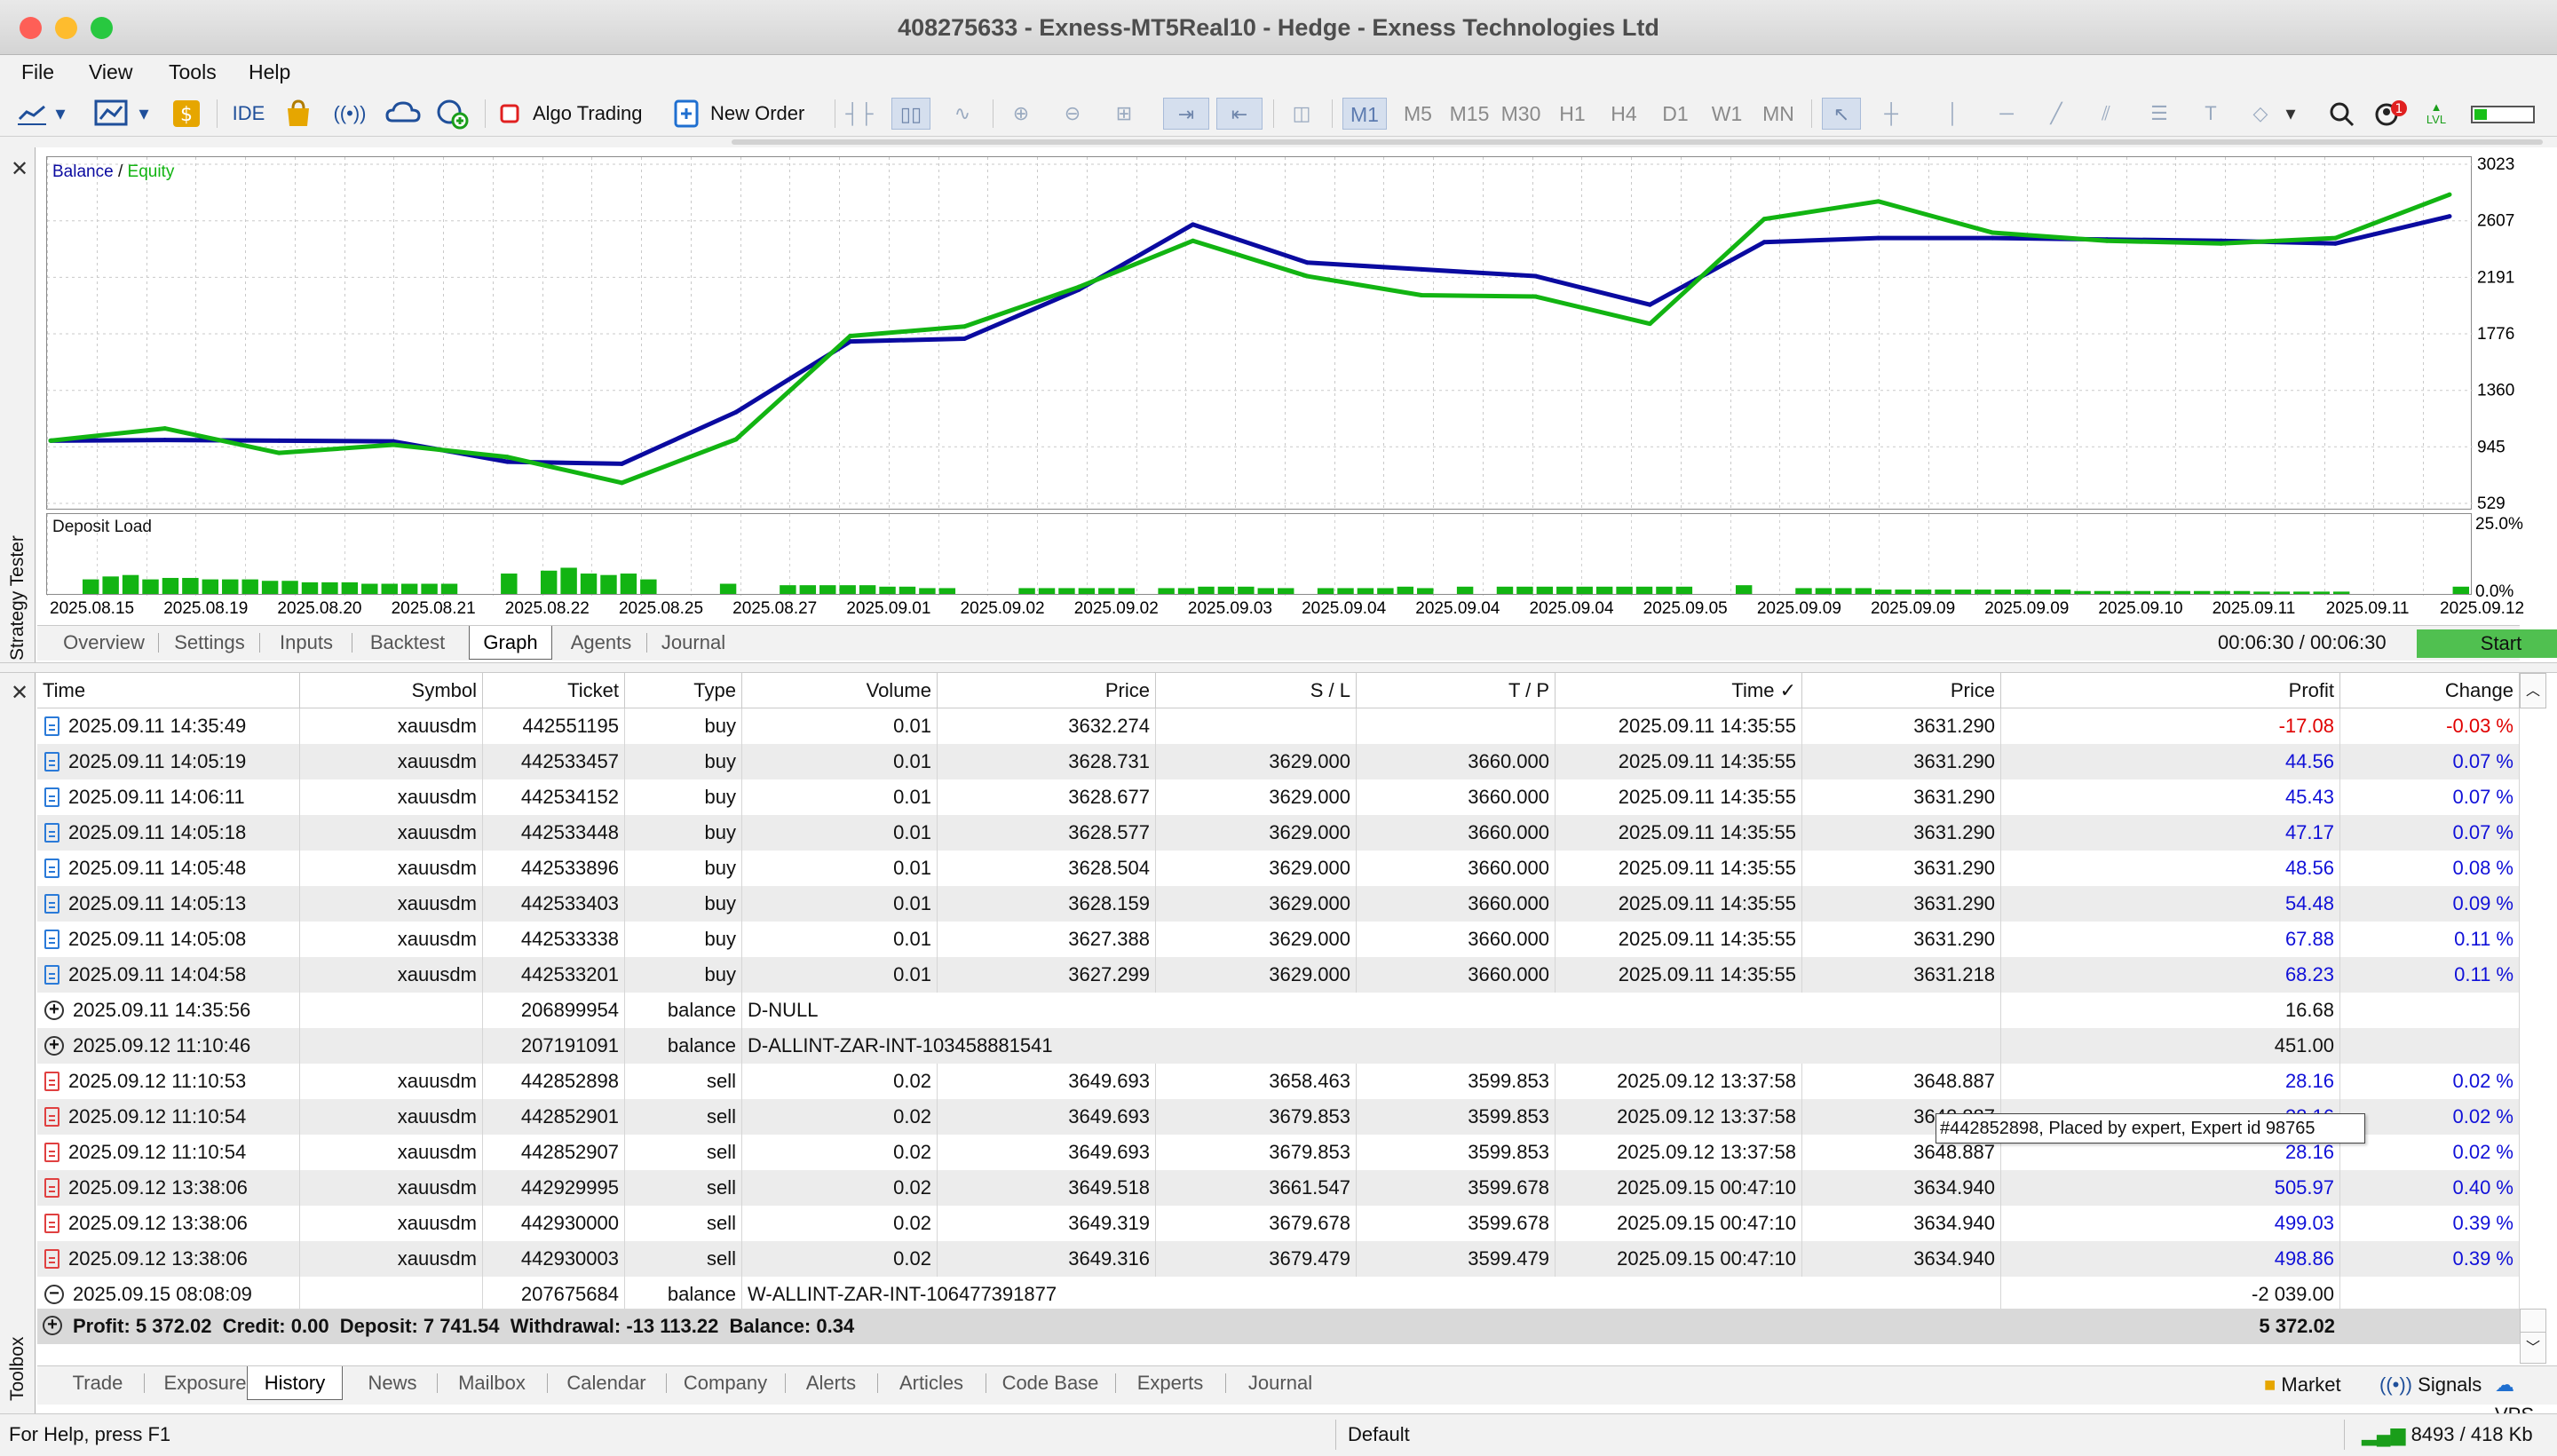 The width and height of the screenshot is (2557, 1456). What do you see at coordinates (391, 690) in the screenshot?
I see `column-symbol: Symbol` at bounding box center [391, 690].